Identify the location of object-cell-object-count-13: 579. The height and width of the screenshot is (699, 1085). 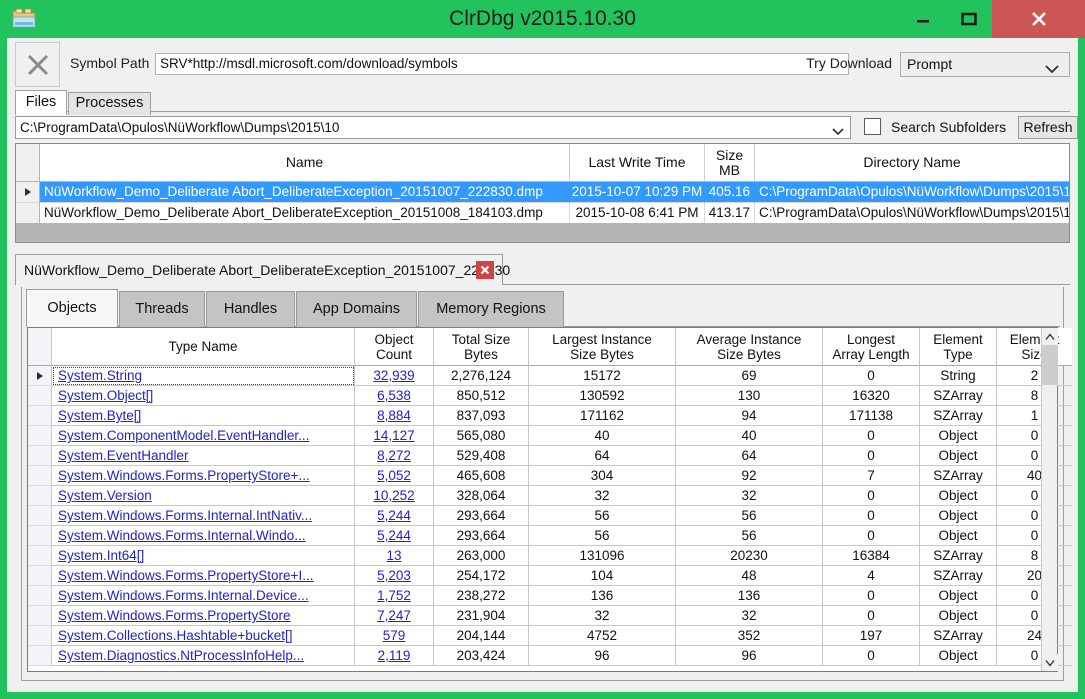
(394, 636).